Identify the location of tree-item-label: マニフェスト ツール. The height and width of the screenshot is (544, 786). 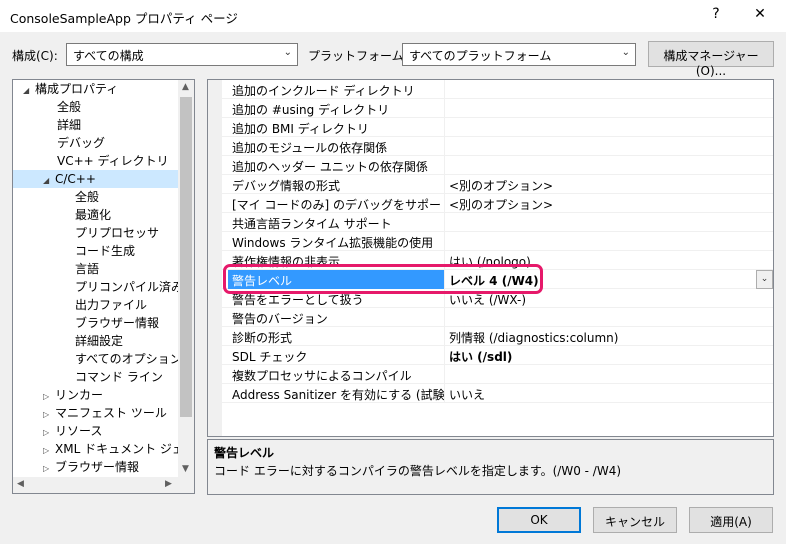
(111, 413).